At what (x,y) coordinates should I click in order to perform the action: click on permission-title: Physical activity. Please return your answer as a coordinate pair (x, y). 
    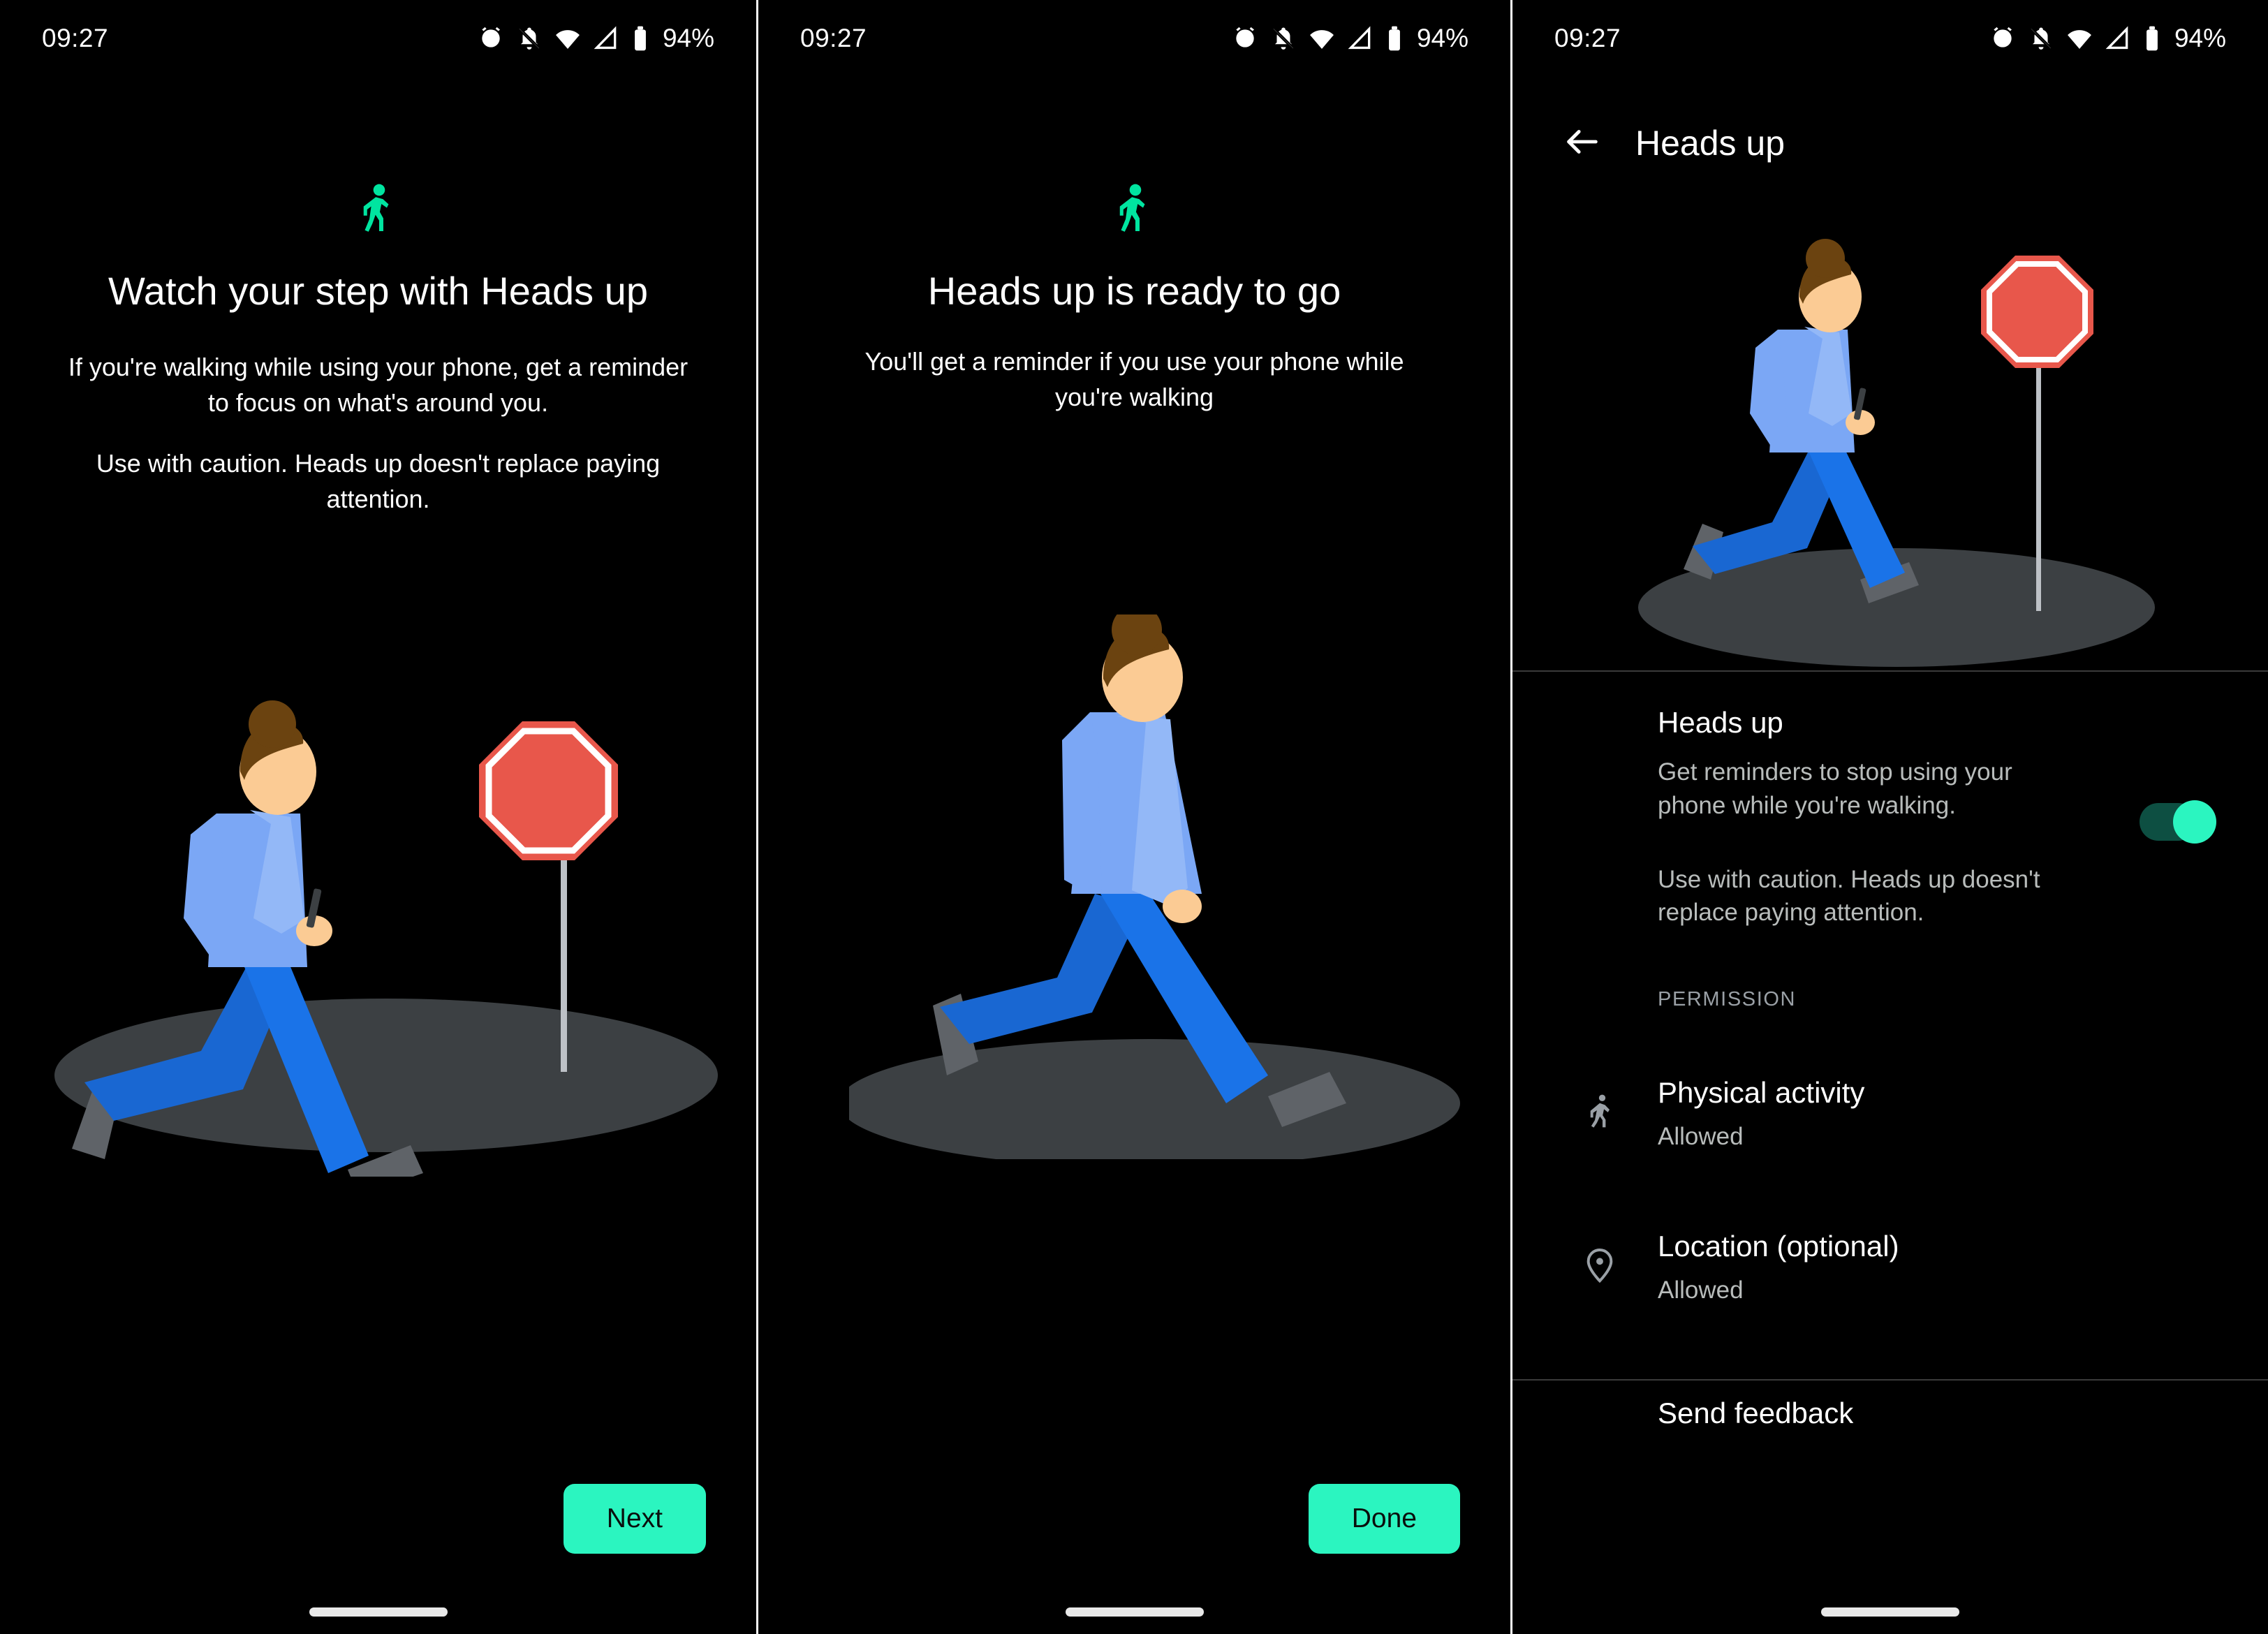
    Looking at the image, I should click on (1761, 1092).